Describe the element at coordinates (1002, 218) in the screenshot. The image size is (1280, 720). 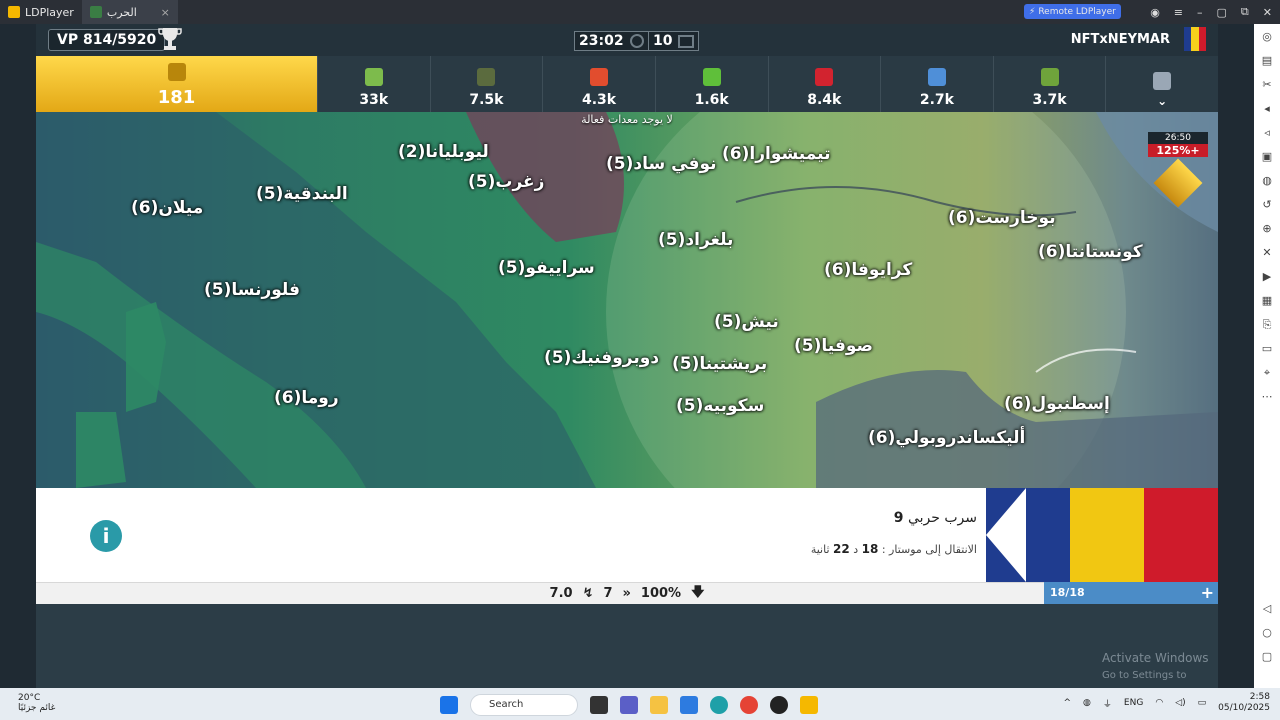
I see `city-label: بوخارست(6)` at that location.